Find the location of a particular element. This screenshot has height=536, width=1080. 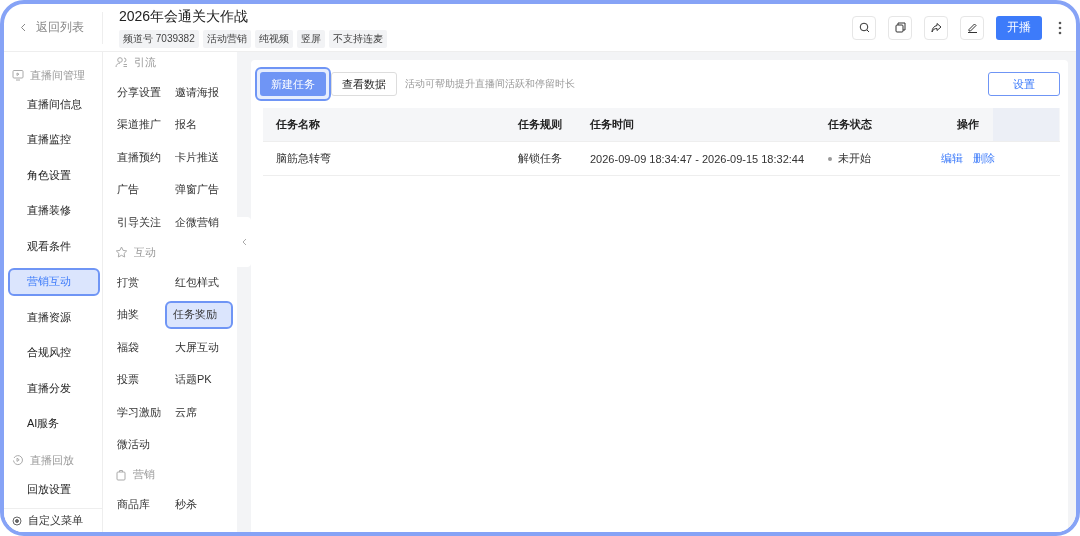

sidebar-item: 直播监控 is located at coordinates (54, 139).